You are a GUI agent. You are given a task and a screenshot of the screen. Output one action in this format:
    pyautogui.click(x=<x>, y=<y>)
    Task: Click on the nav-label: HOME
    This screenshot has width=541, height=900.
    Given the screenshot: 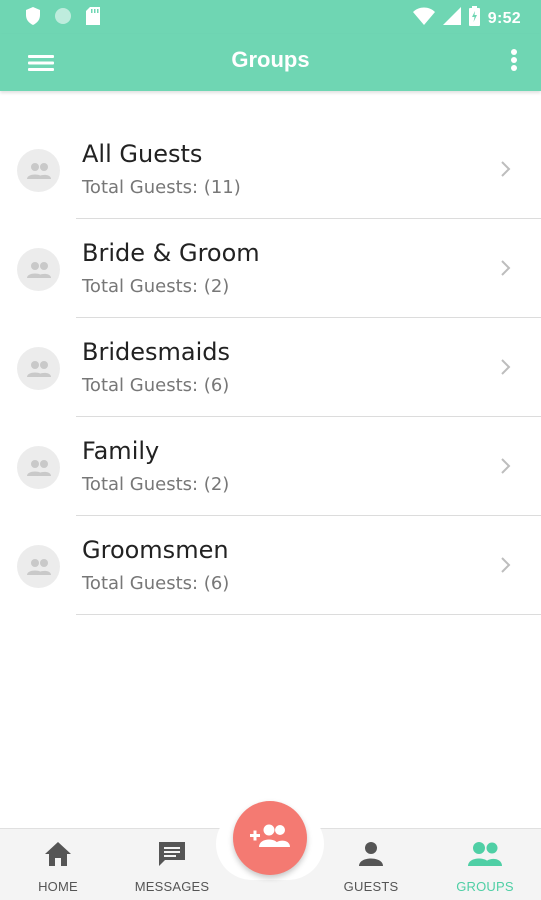 What is the action you would take?
    pyautogui.click(x=58, y=886)
    